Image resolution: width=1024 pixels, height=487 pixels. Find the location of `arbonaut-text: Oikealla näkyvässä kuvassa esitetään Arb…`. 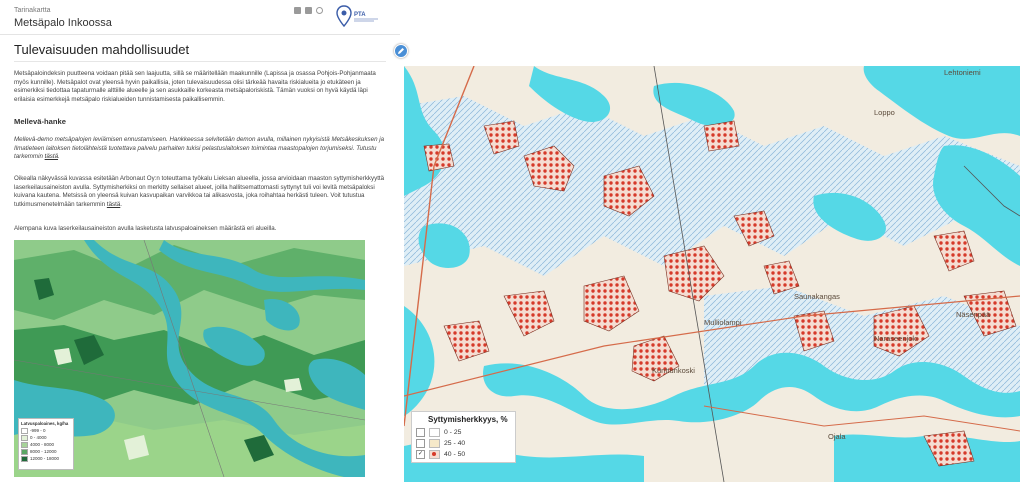

arbonaut-text: Oikealla näkyvässä kuvassa esitetään Arb… is located at coordinates (199, 191).